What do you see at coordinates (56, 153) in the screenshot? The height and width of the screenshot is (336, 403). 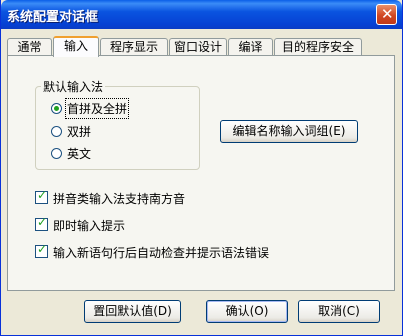 I see `radio-option-english` at bounding box center [56, 153].